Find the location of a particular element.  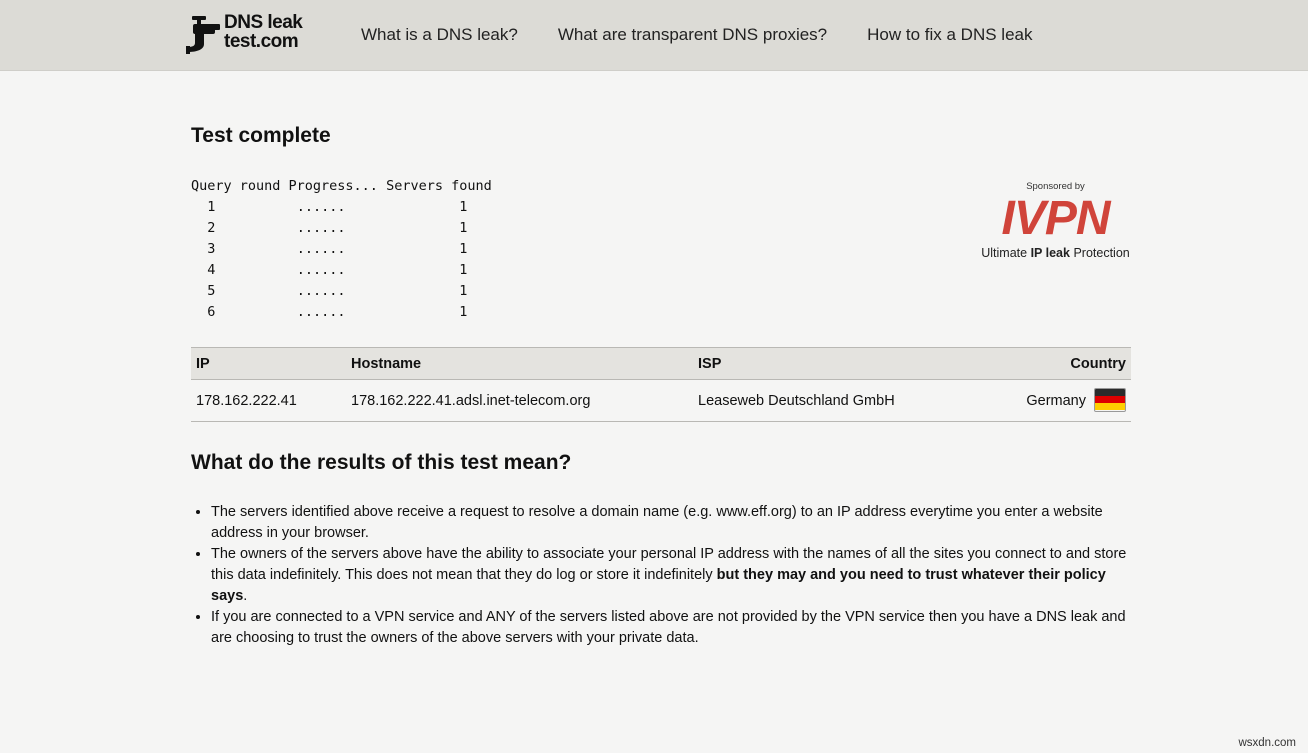

header-isp: ISP is located at coordinates (843, 363).